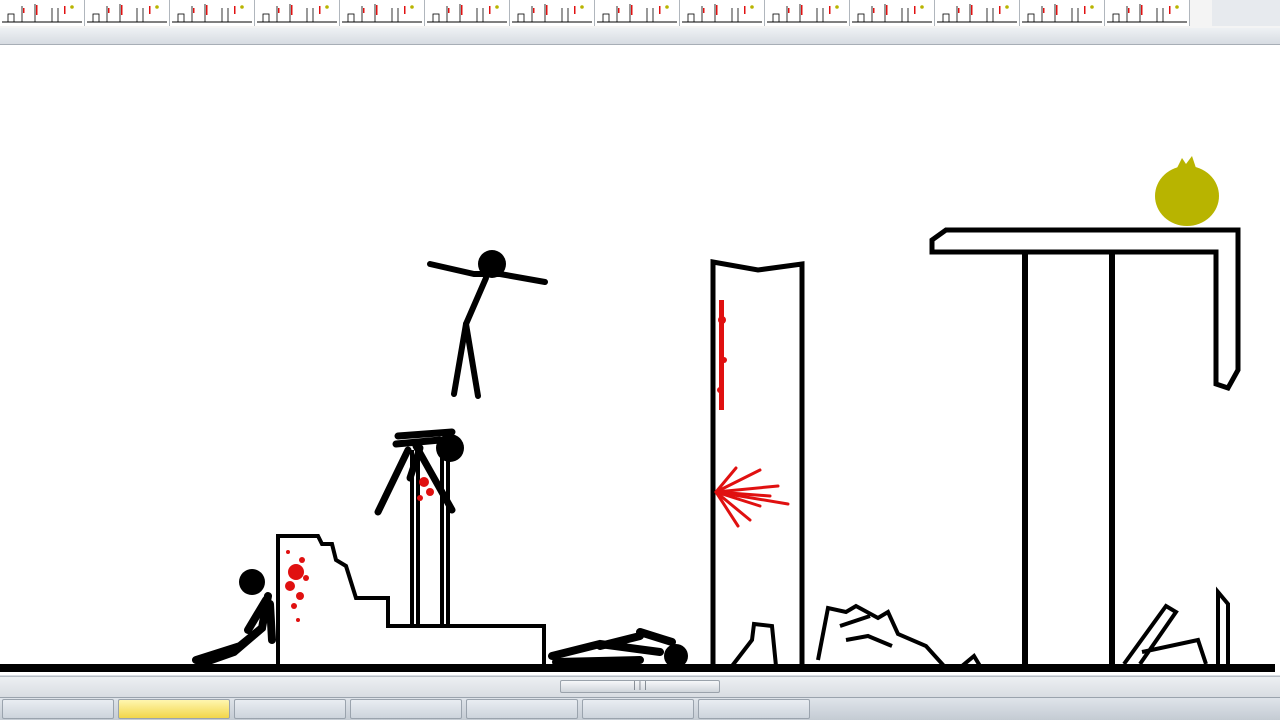 Image resolution: width=1280 pixels, height=720 pixels. I want to click on rubble-right, so click(1176, 626).